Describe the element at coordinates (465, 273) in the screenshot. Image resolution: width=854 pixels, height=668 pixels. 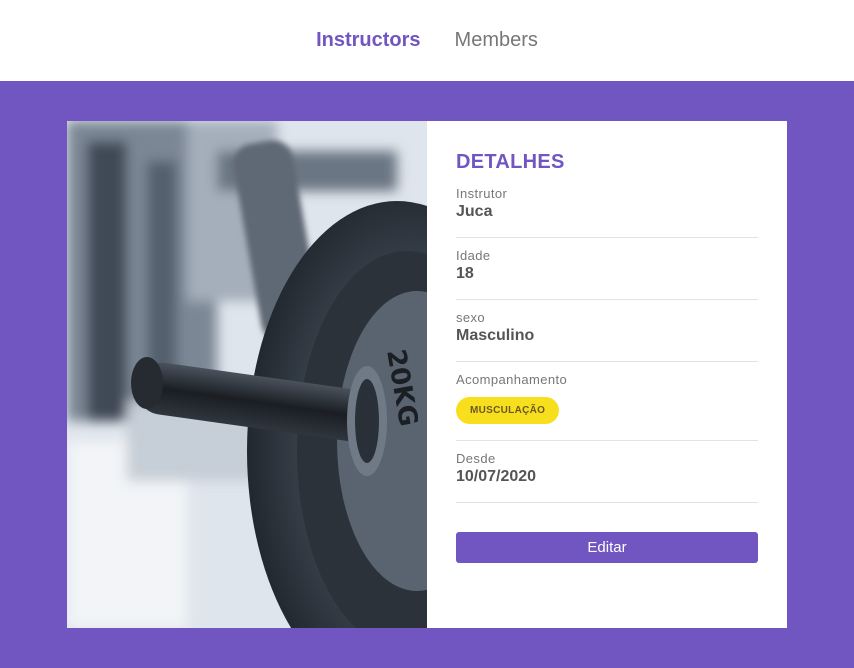
I see `age-value: 18` at that location.